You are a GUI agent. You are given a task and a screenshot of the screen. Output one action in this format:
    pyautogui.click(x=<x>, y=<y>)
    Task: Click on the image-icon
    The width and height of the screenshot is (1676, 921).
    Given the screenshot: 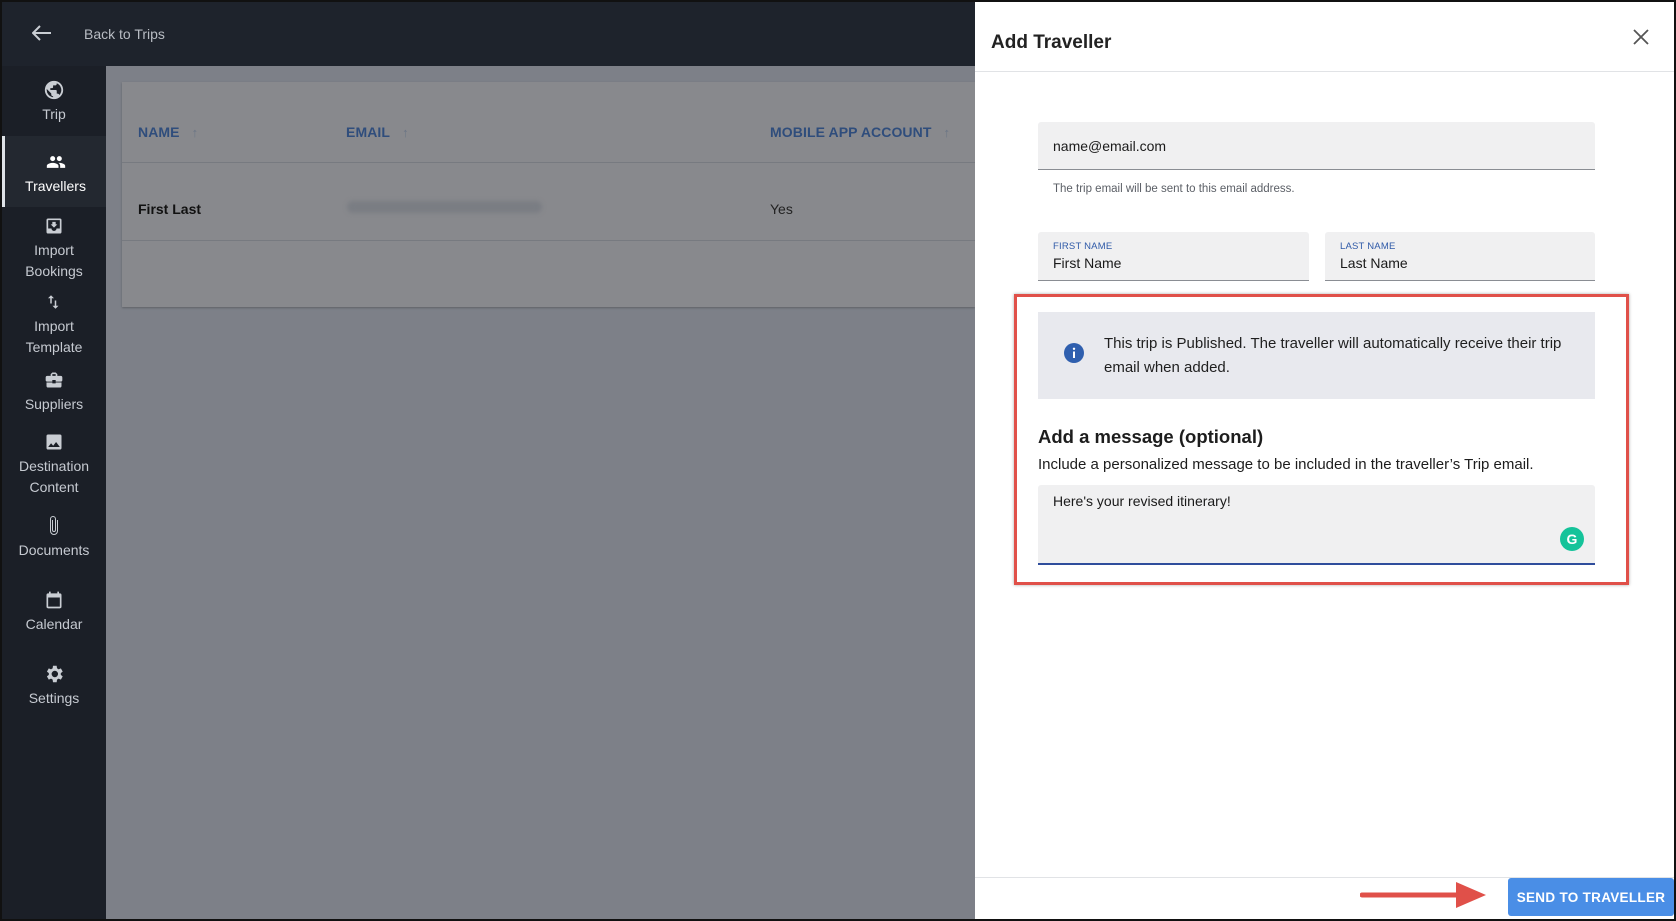 What is the action you would take?
    pyautogui.click(x=54, y=442)
    